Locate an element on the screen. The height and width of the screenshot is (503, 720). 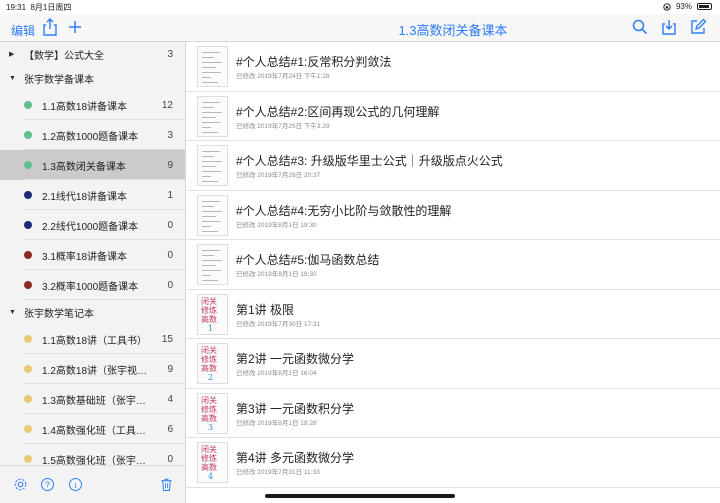
note-modified-date: 已修改 2019年7月30日 17:31 is located at coordinates (278, 324).